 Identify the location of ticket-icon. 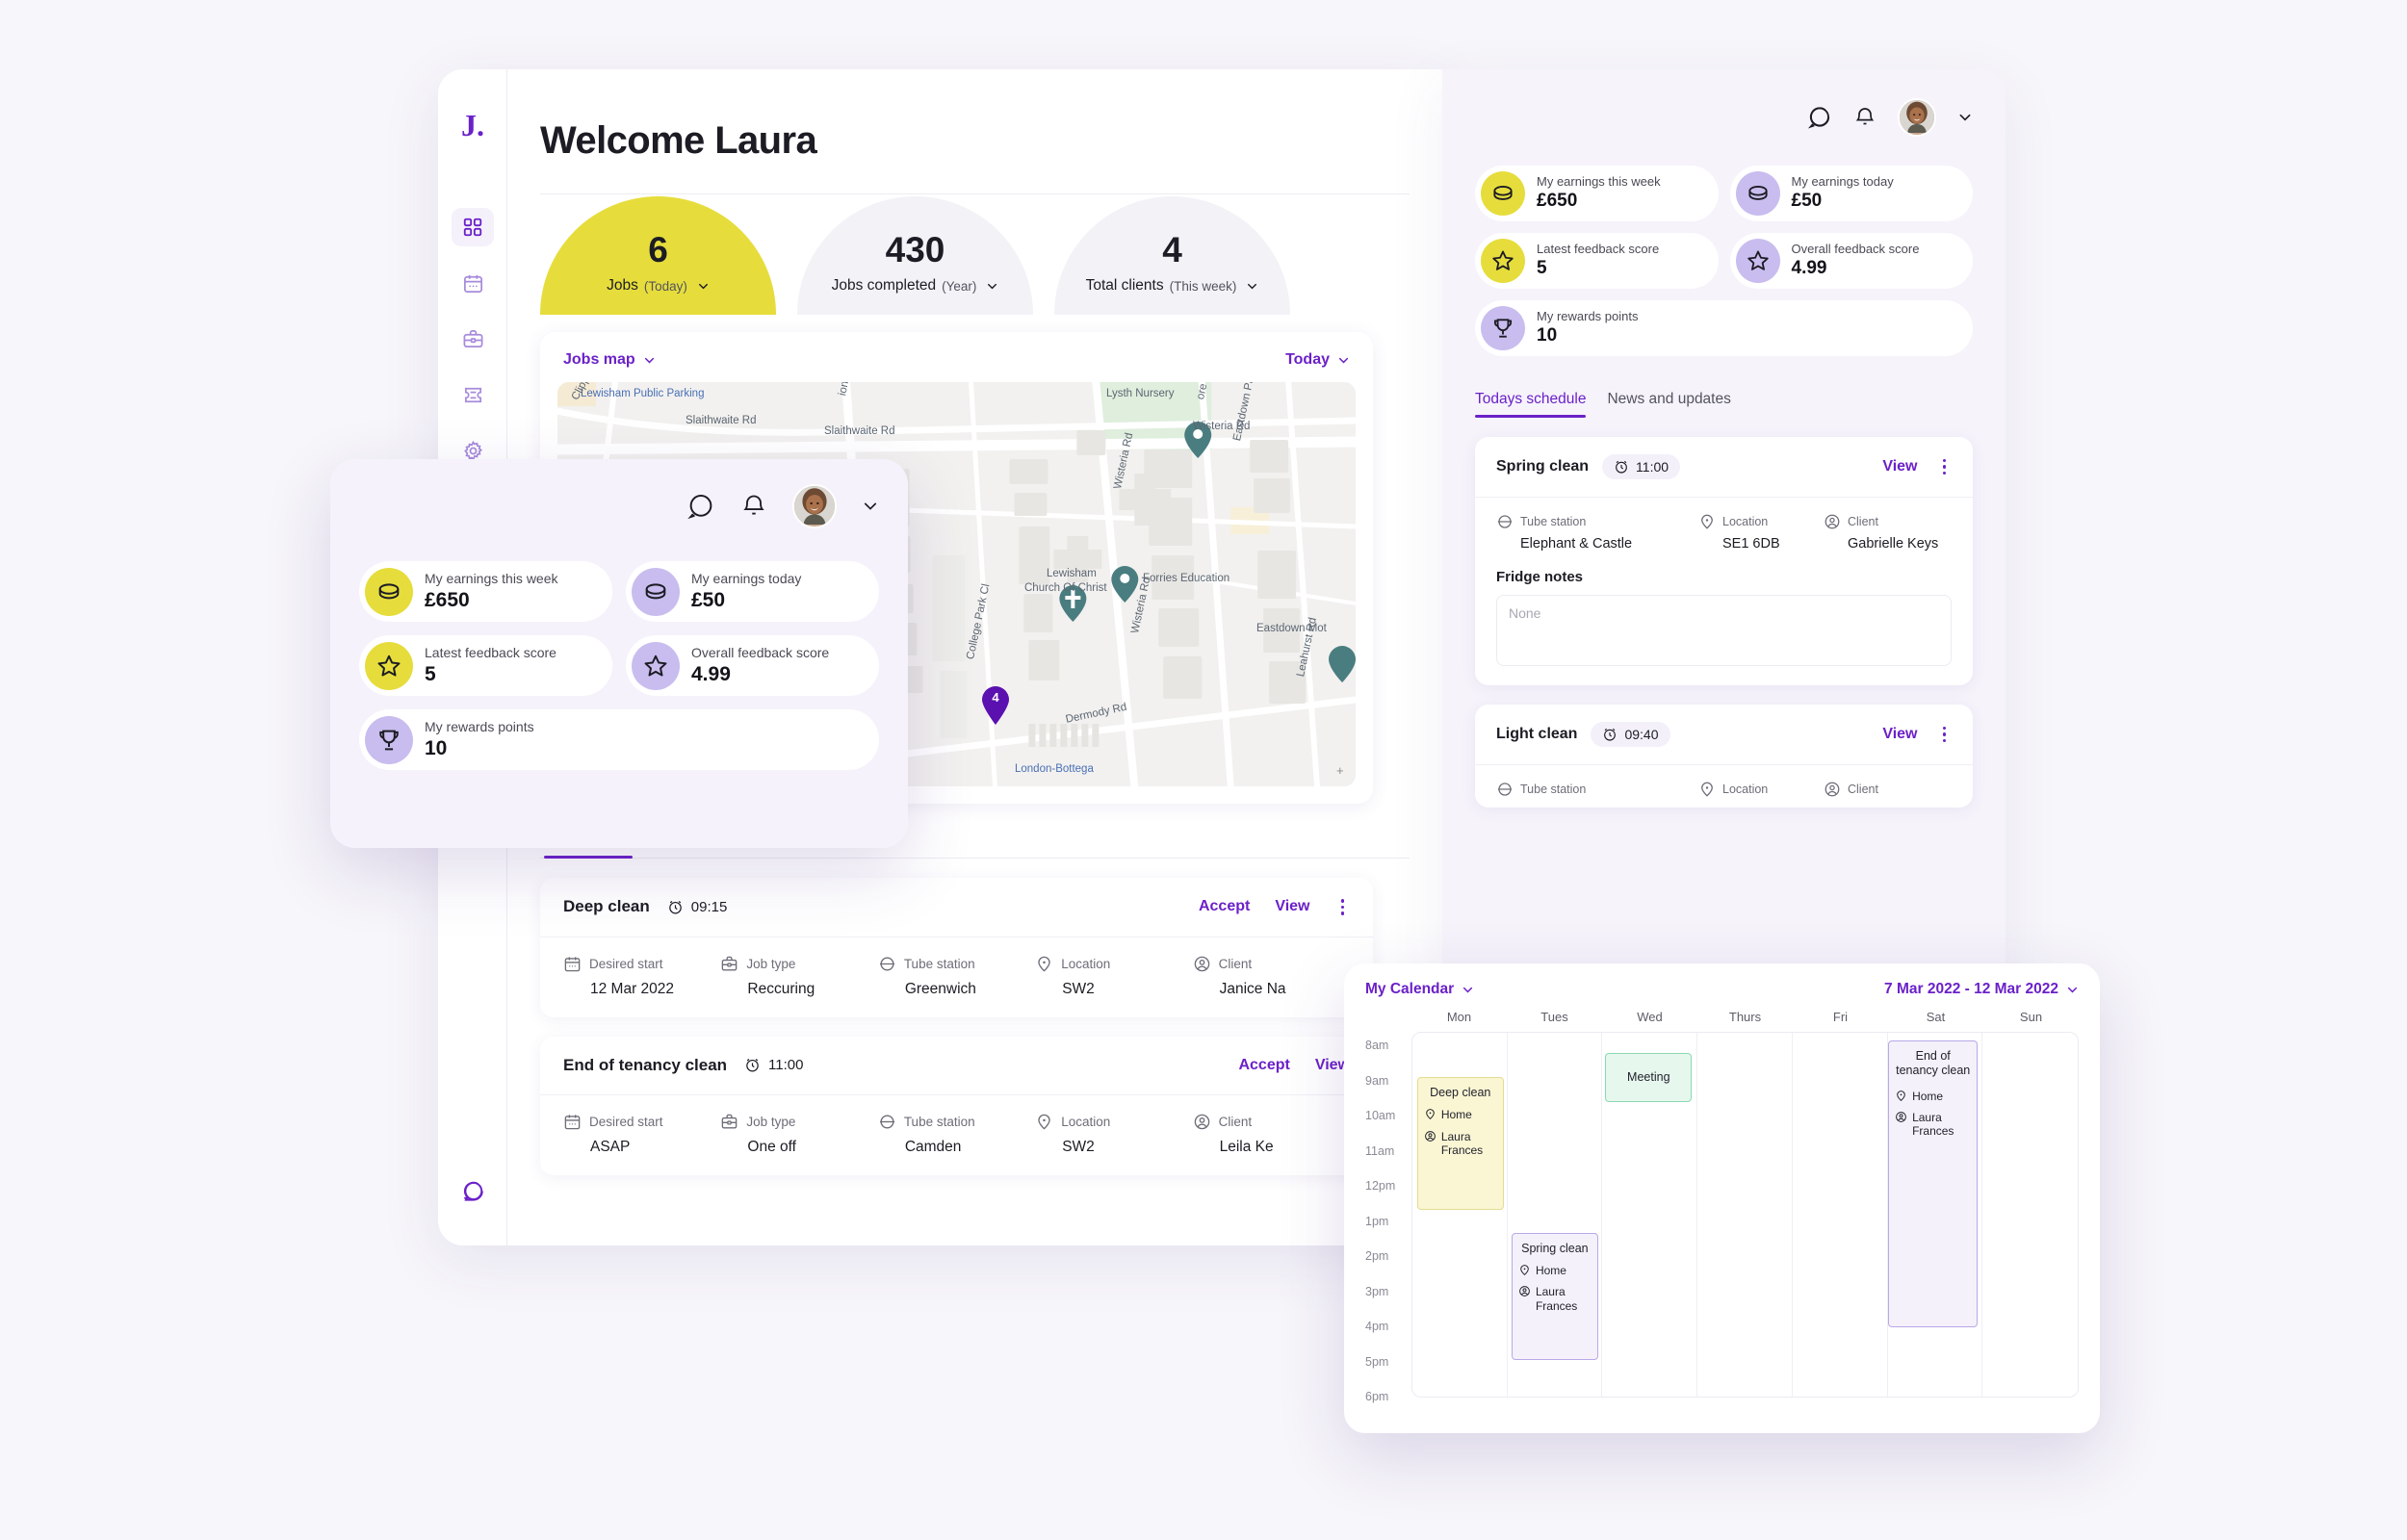
(473, 395).